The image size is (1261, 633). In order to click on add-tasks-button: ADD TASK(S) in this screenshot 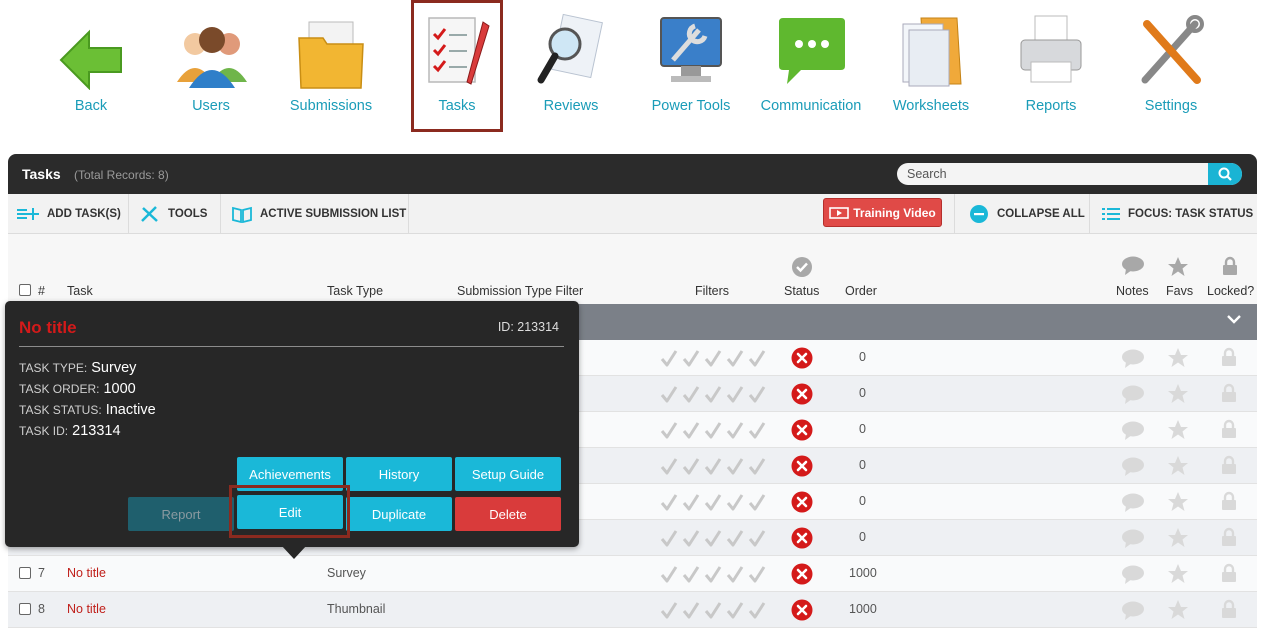, I will do `click(68, 214)`.